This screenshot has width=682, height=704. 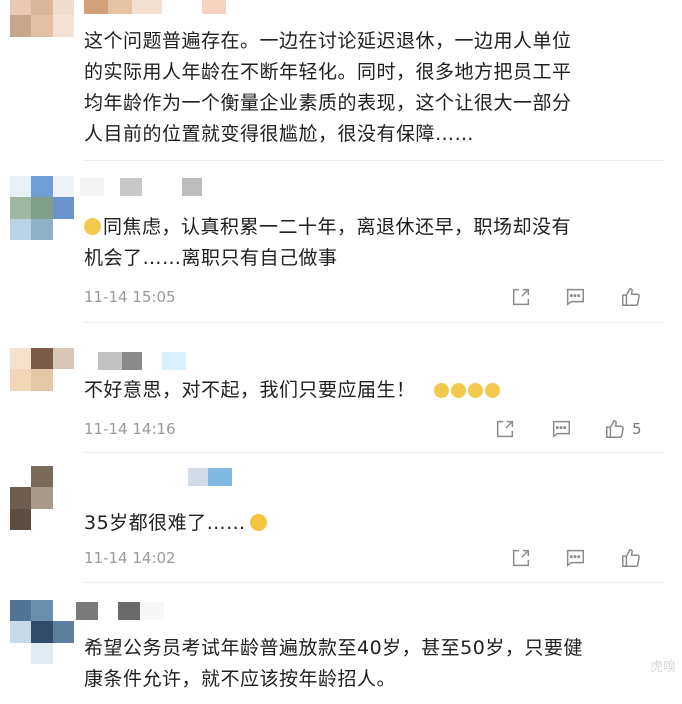 I want to click on like-button: 5, so click(x=623, y=429).